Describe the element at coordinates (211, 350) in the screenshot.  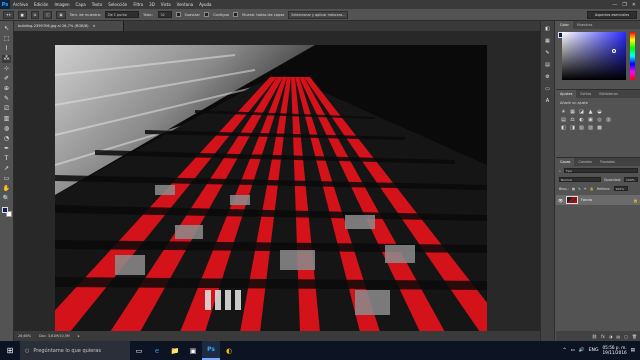
I see `photoshop-taskbar-icon: Ps` at that location.